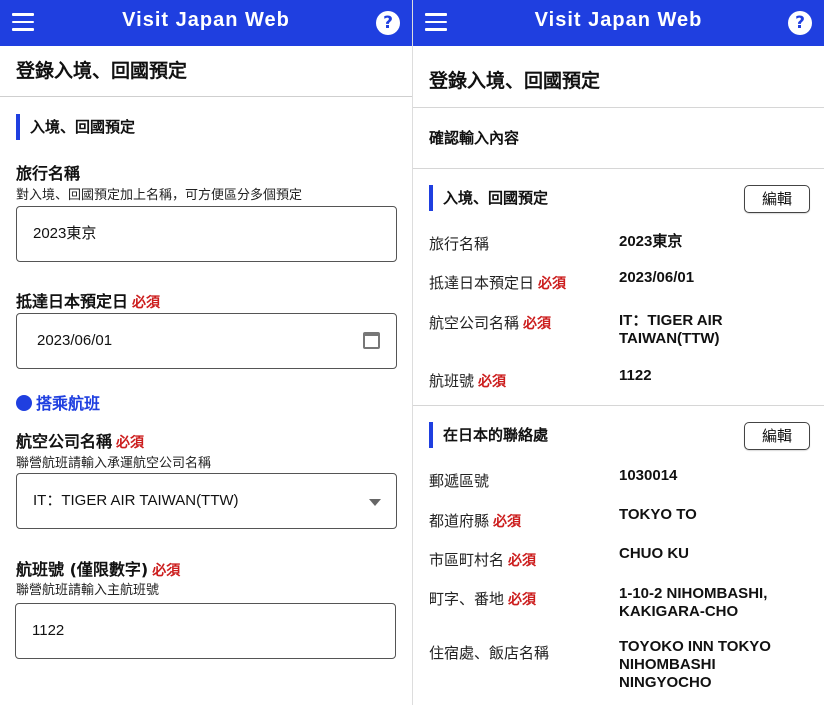 The height and width of the screenshot is (705, 824). I want to click on row-value: 1030014, so click(648, 475).